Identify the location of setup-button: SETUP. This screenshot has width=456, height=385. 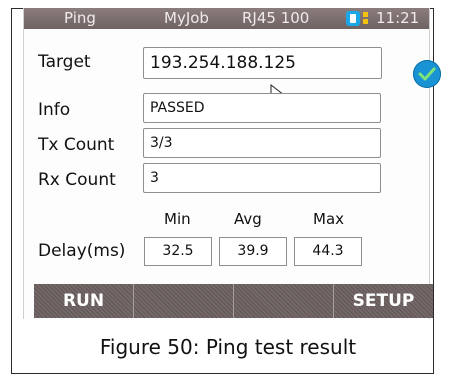
(383, 301).